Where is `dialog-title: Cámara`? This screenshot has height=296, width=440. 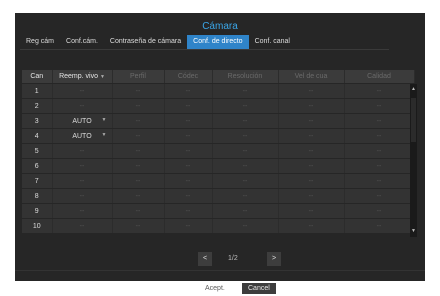
dialog-title: Cámara is located at coordinates (220, 26).